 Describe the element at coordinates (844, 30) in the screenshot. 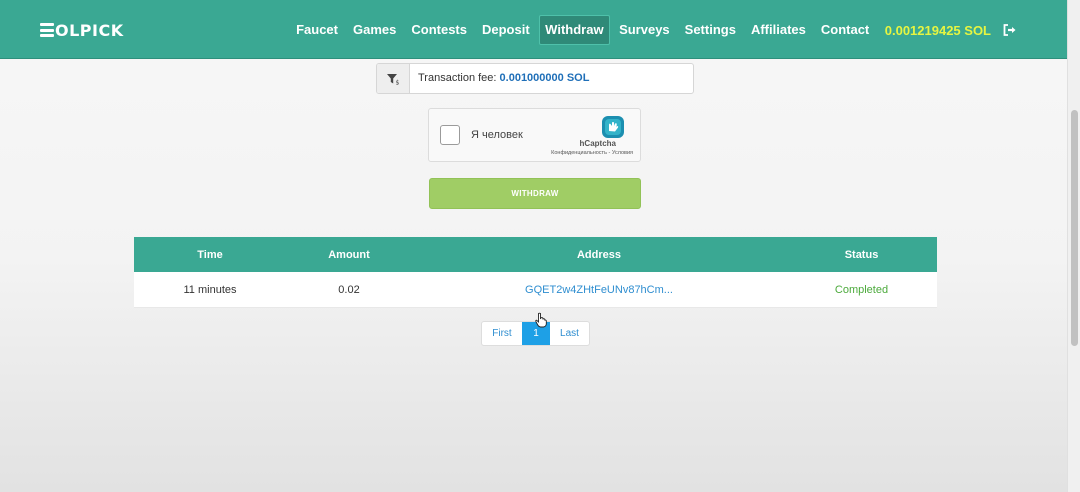

I see `nav-contact: Contact` at that location.